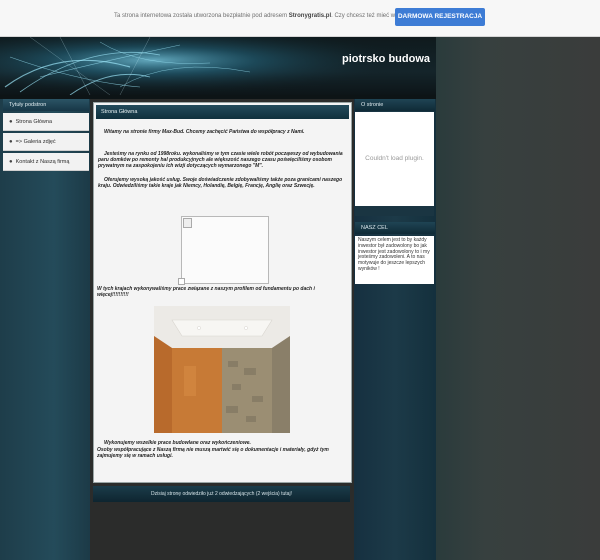 The image size is (600, 560). I want to click on site-header: piotrsko budowa, so click(218, 66).